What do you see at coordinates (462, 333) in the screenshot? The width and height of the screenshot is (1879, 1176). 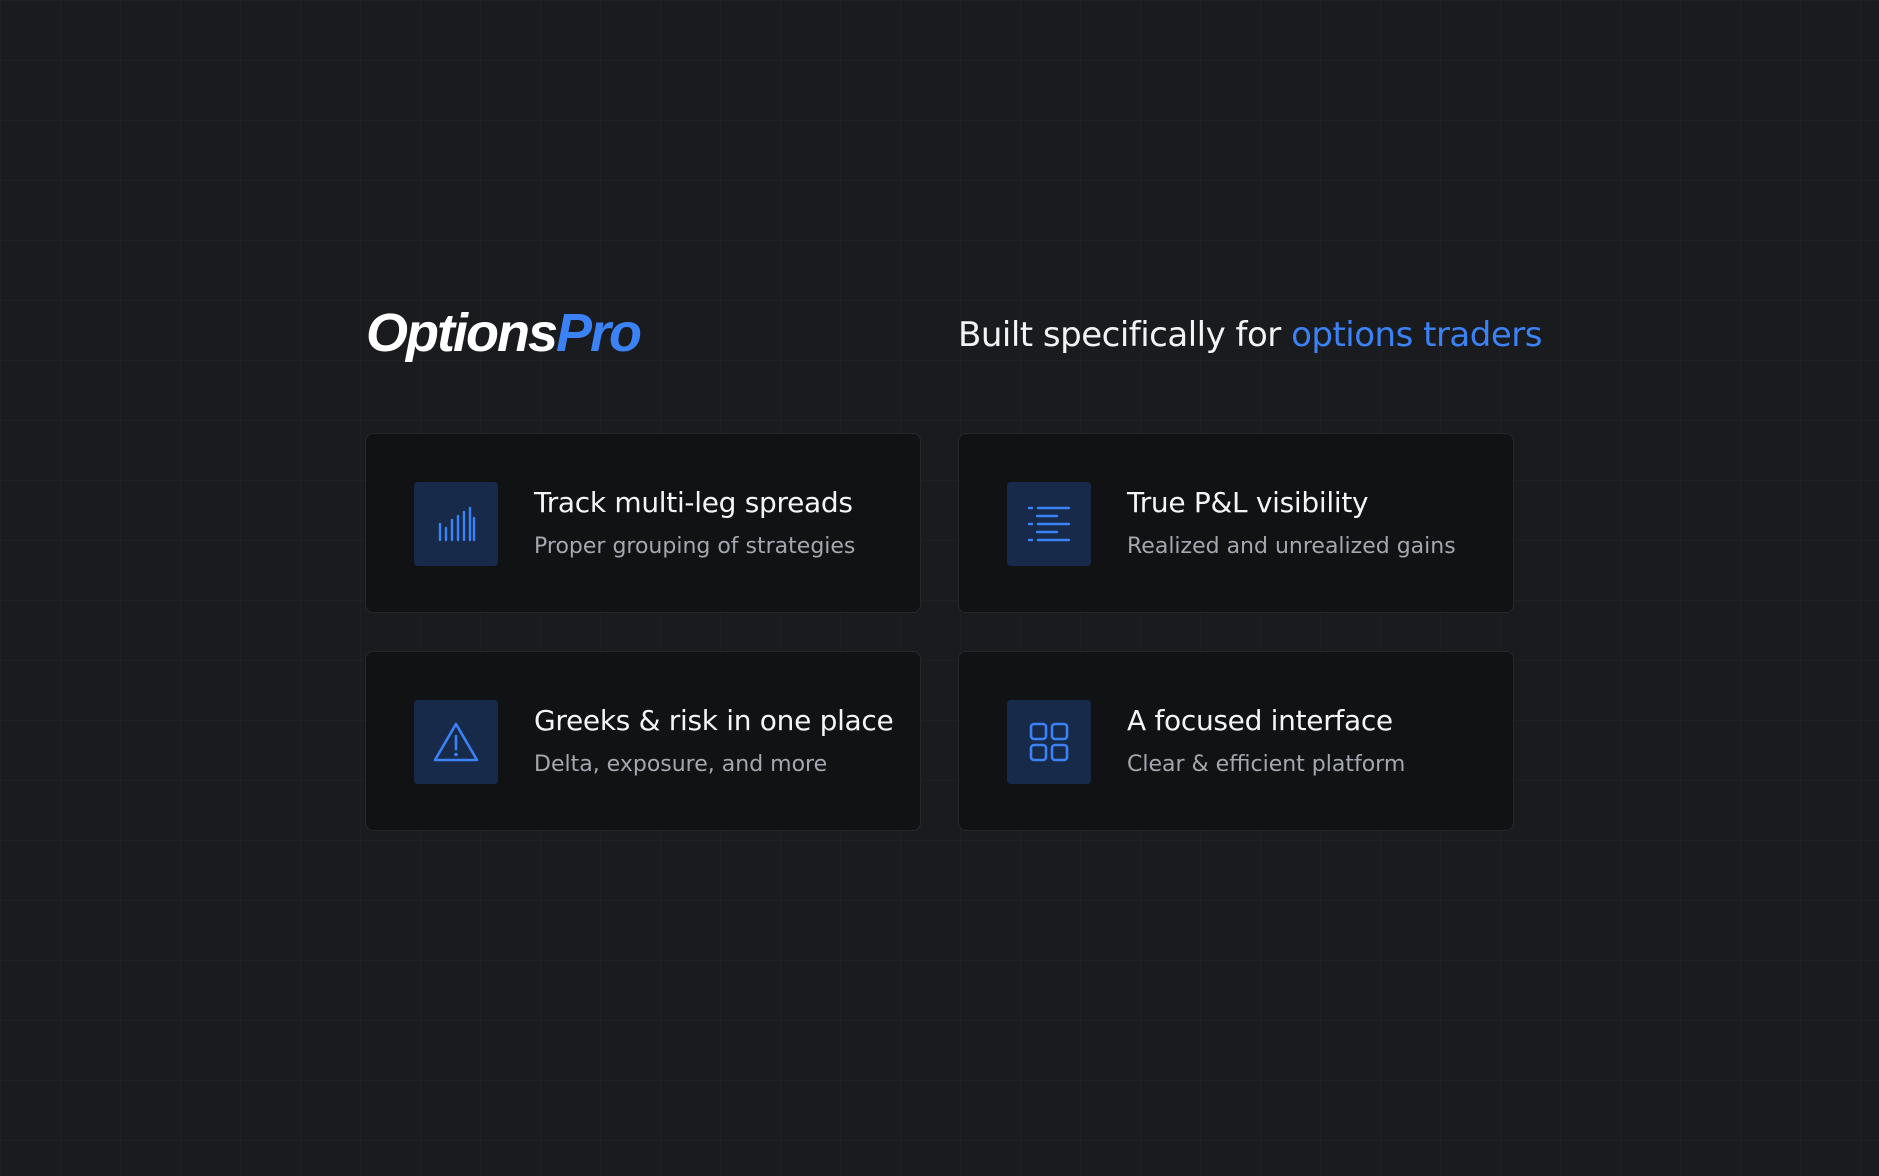 I see `logo-text-options: Options` at bounding box center [462, 333].